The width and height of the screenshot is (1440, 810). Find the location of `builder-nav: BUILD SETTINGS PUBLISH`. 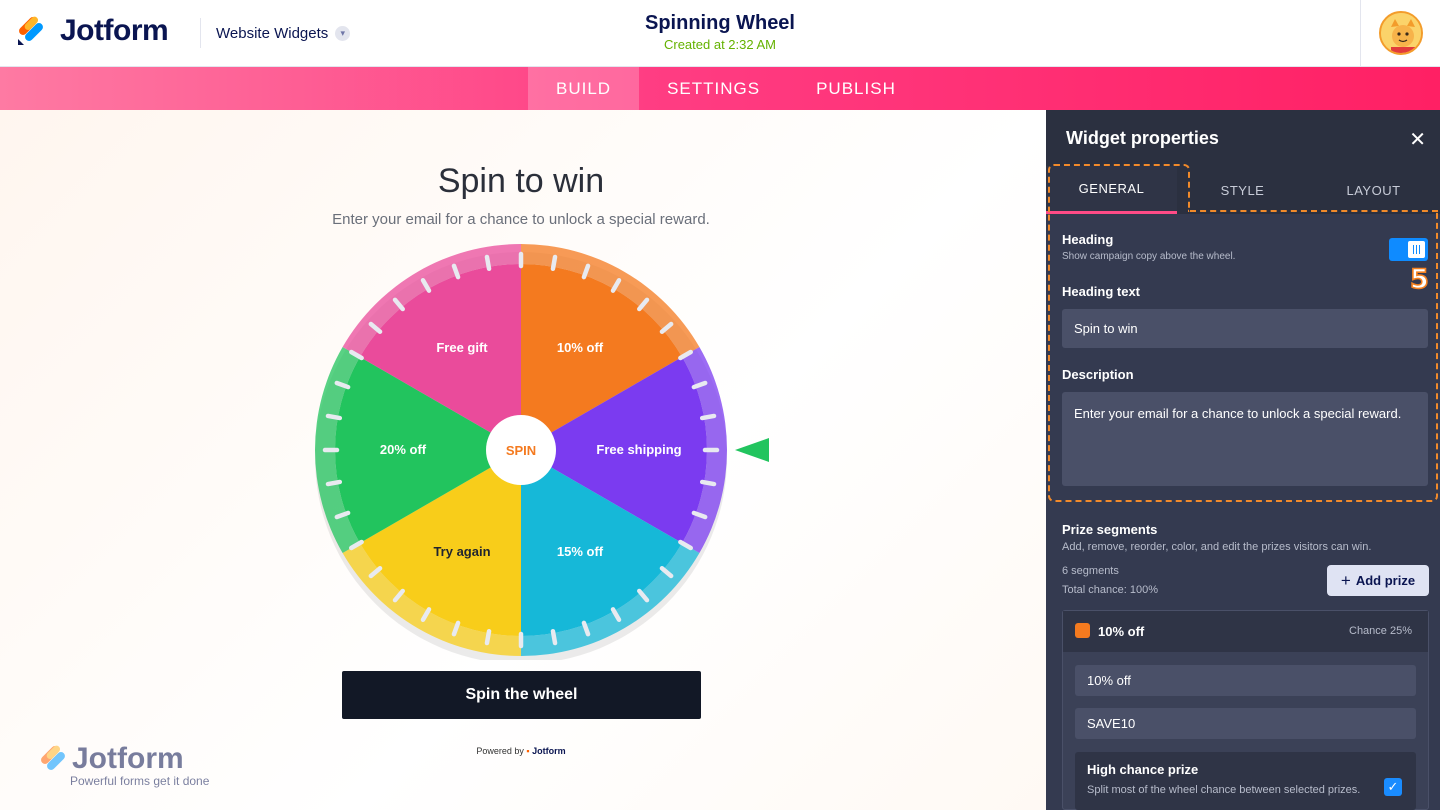

builder-nav: BUILD SETTINGS PUBLISH is located at coordinates (720, 88).